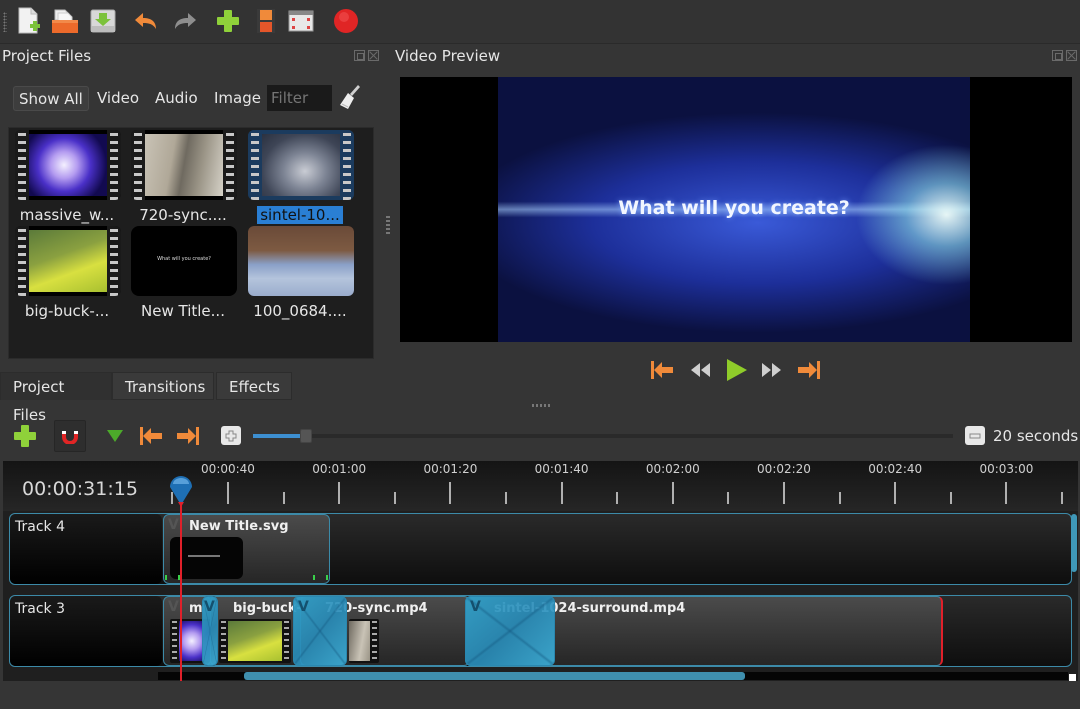 This screenshot has height=709, width=1080. Describe the element at coordinates (700, 370) in the screenshot. I see `rewind-button` at that location.